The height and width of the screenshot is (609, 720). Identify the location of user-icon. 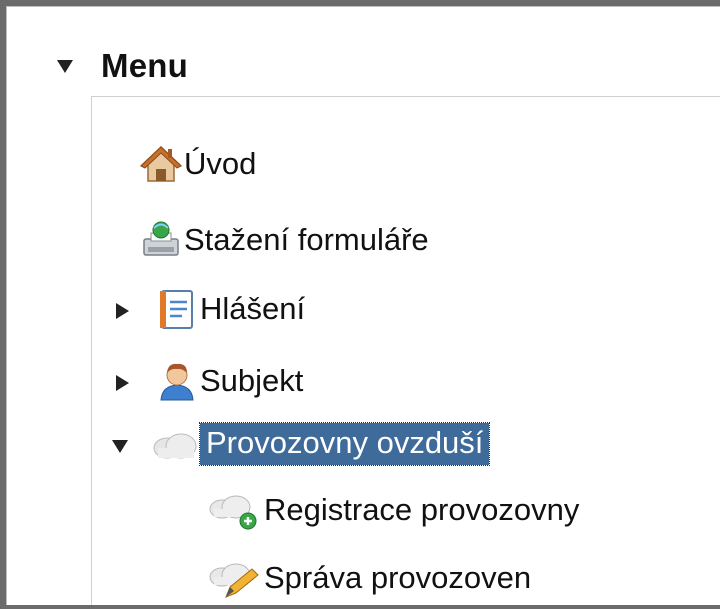
(177, 381).